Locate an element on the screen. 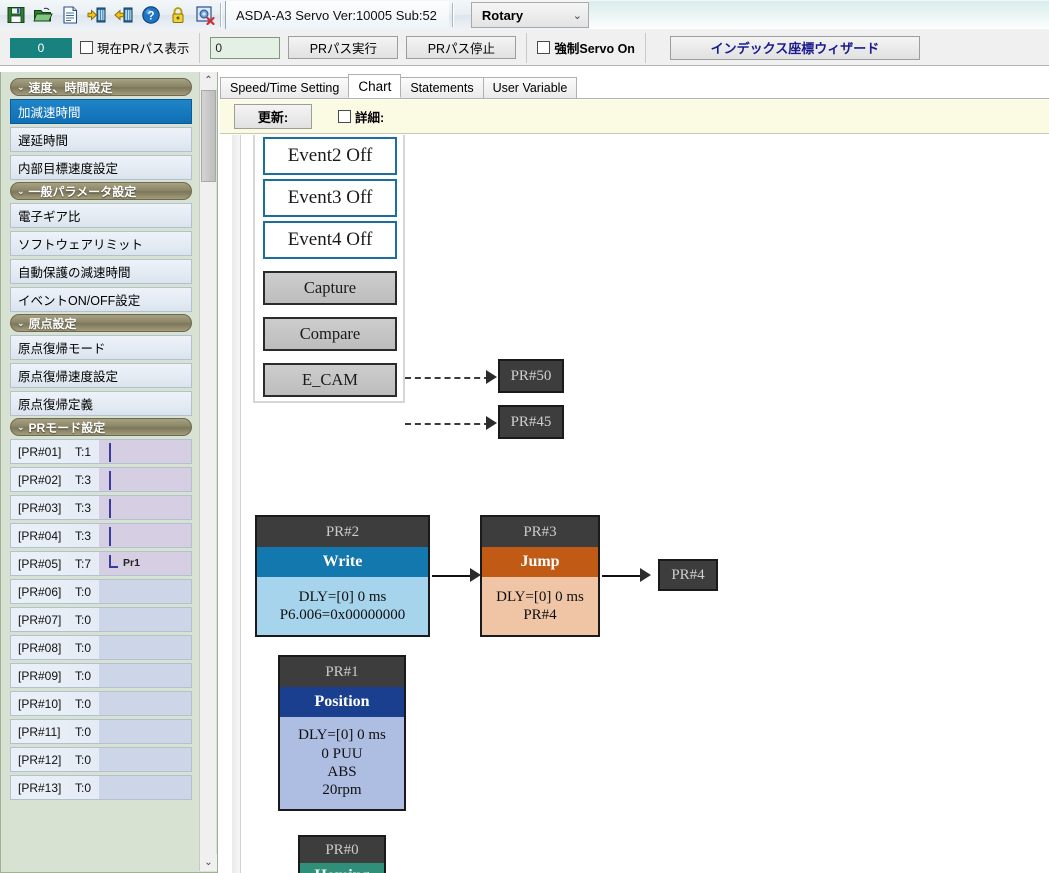 This screenshot has width=1049, height=873. toolbar-icon-strip: ? is located at coordinates (108, 15).